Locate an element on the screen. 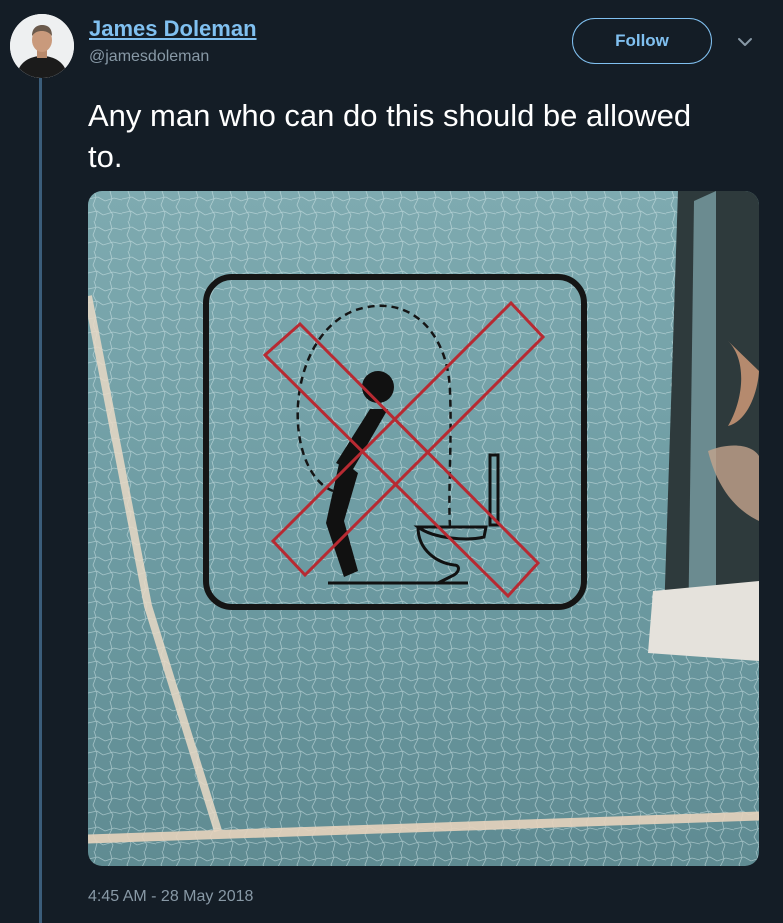  thread-connector-line is located at coordinates (40, 499).